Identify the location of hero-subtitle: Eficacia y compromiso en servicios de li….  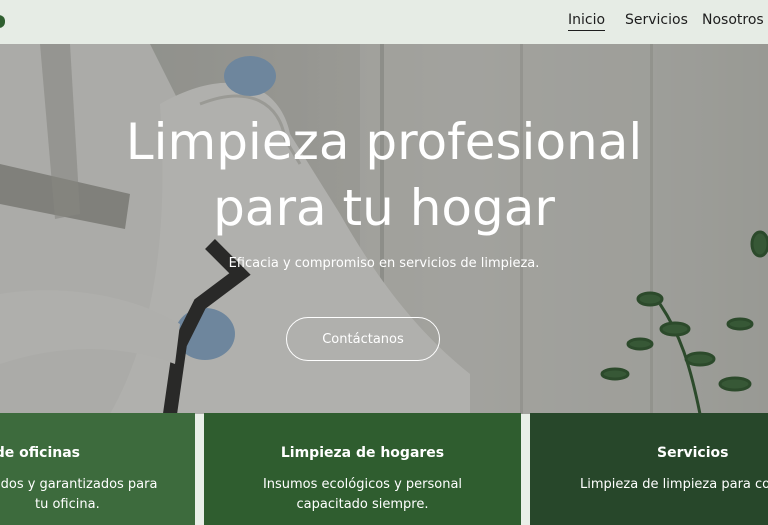
(384, 263).